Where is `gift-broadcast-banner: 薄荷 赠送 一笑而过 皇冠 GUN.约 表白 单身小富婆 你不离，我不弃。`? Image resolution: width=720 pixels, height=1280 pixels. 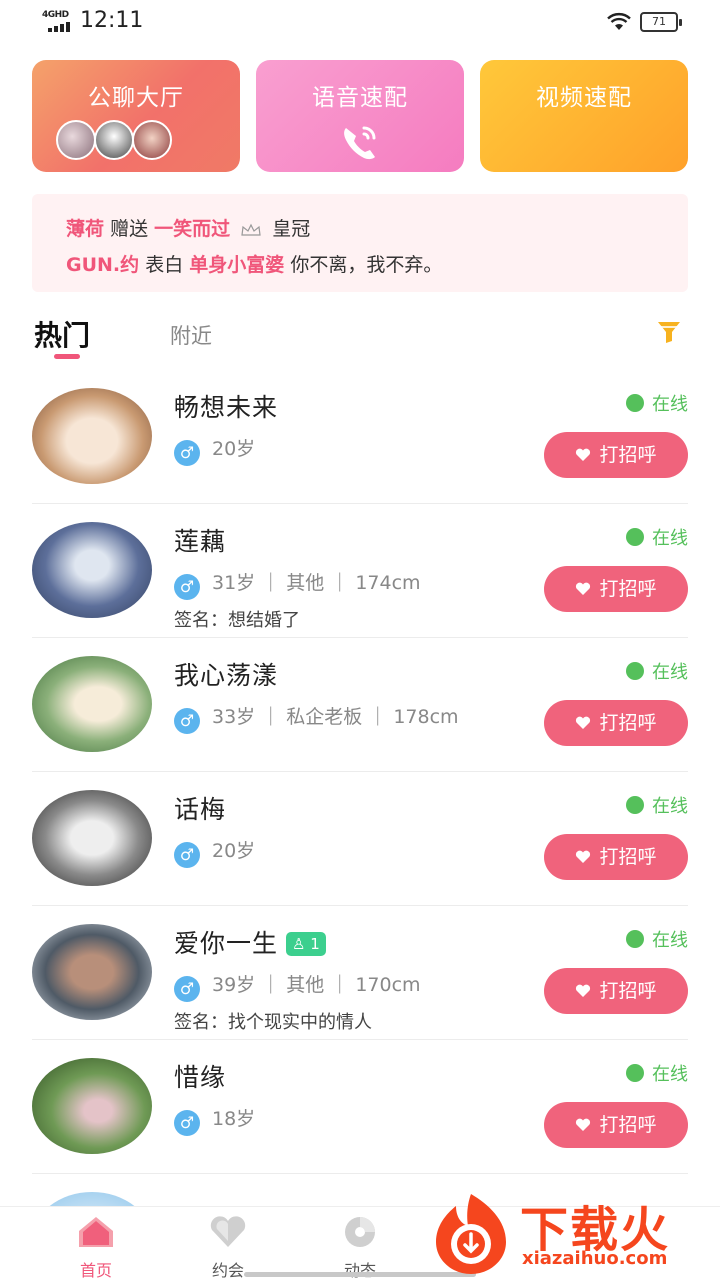 gift-broadcast-banner: 薄荷 赠送 一笑而过 皇冠 GUN.约 表白 单身小富婆 你不离，我不弃。 is located at coordinates (360, 243).